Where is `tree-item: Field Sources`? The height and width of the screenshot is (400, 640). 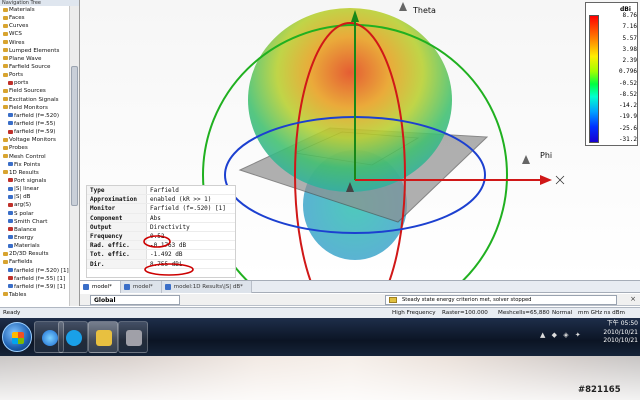
tree-item: Field Sources is located at coordinates (34, 91).